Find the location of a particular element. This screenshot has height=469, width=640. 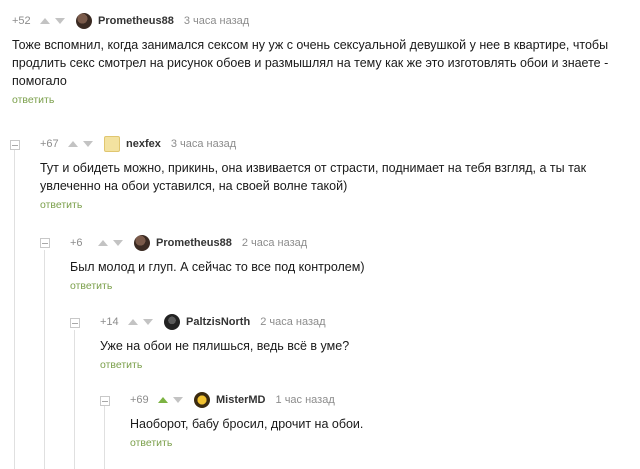

comment-header: +6 Prometheus88 2 часа назад is located at coordinates (350, 243).